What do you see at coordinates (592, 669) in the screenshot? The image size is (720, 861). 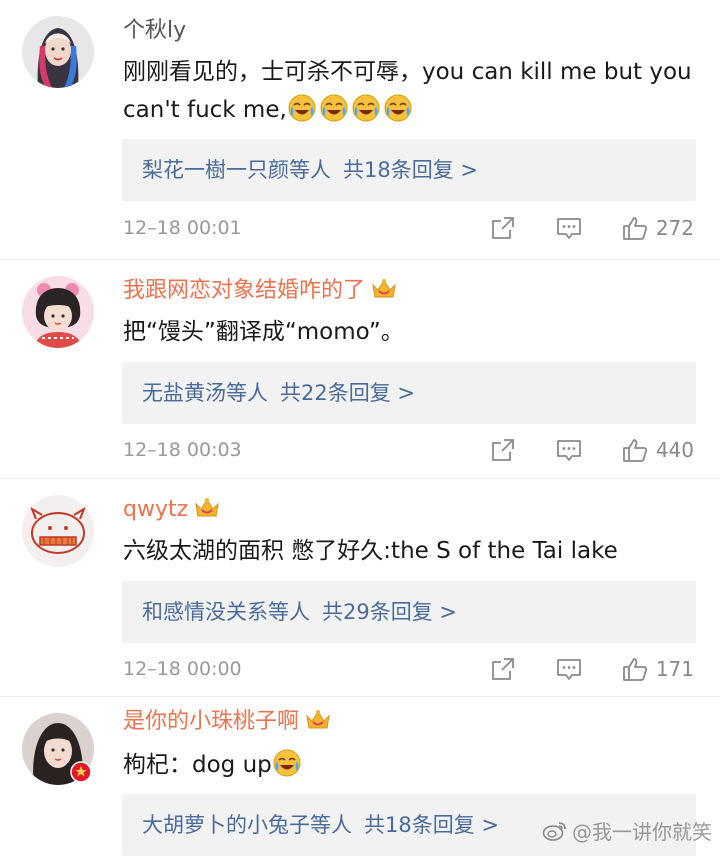 I see `action-bar: 171` at bounding box center [592, 669].